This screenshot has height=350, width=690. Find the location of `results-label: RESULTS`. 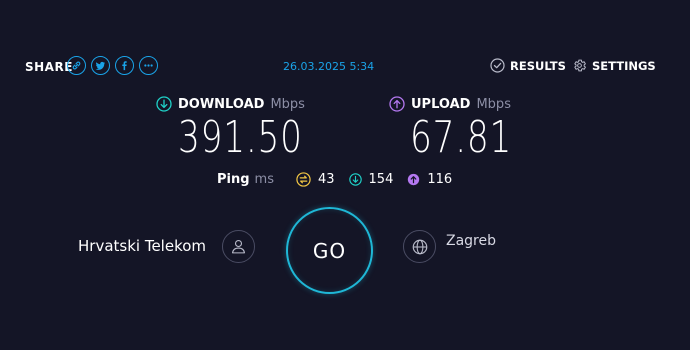

results-label: RESULTS is located at coordinates (538, 65).